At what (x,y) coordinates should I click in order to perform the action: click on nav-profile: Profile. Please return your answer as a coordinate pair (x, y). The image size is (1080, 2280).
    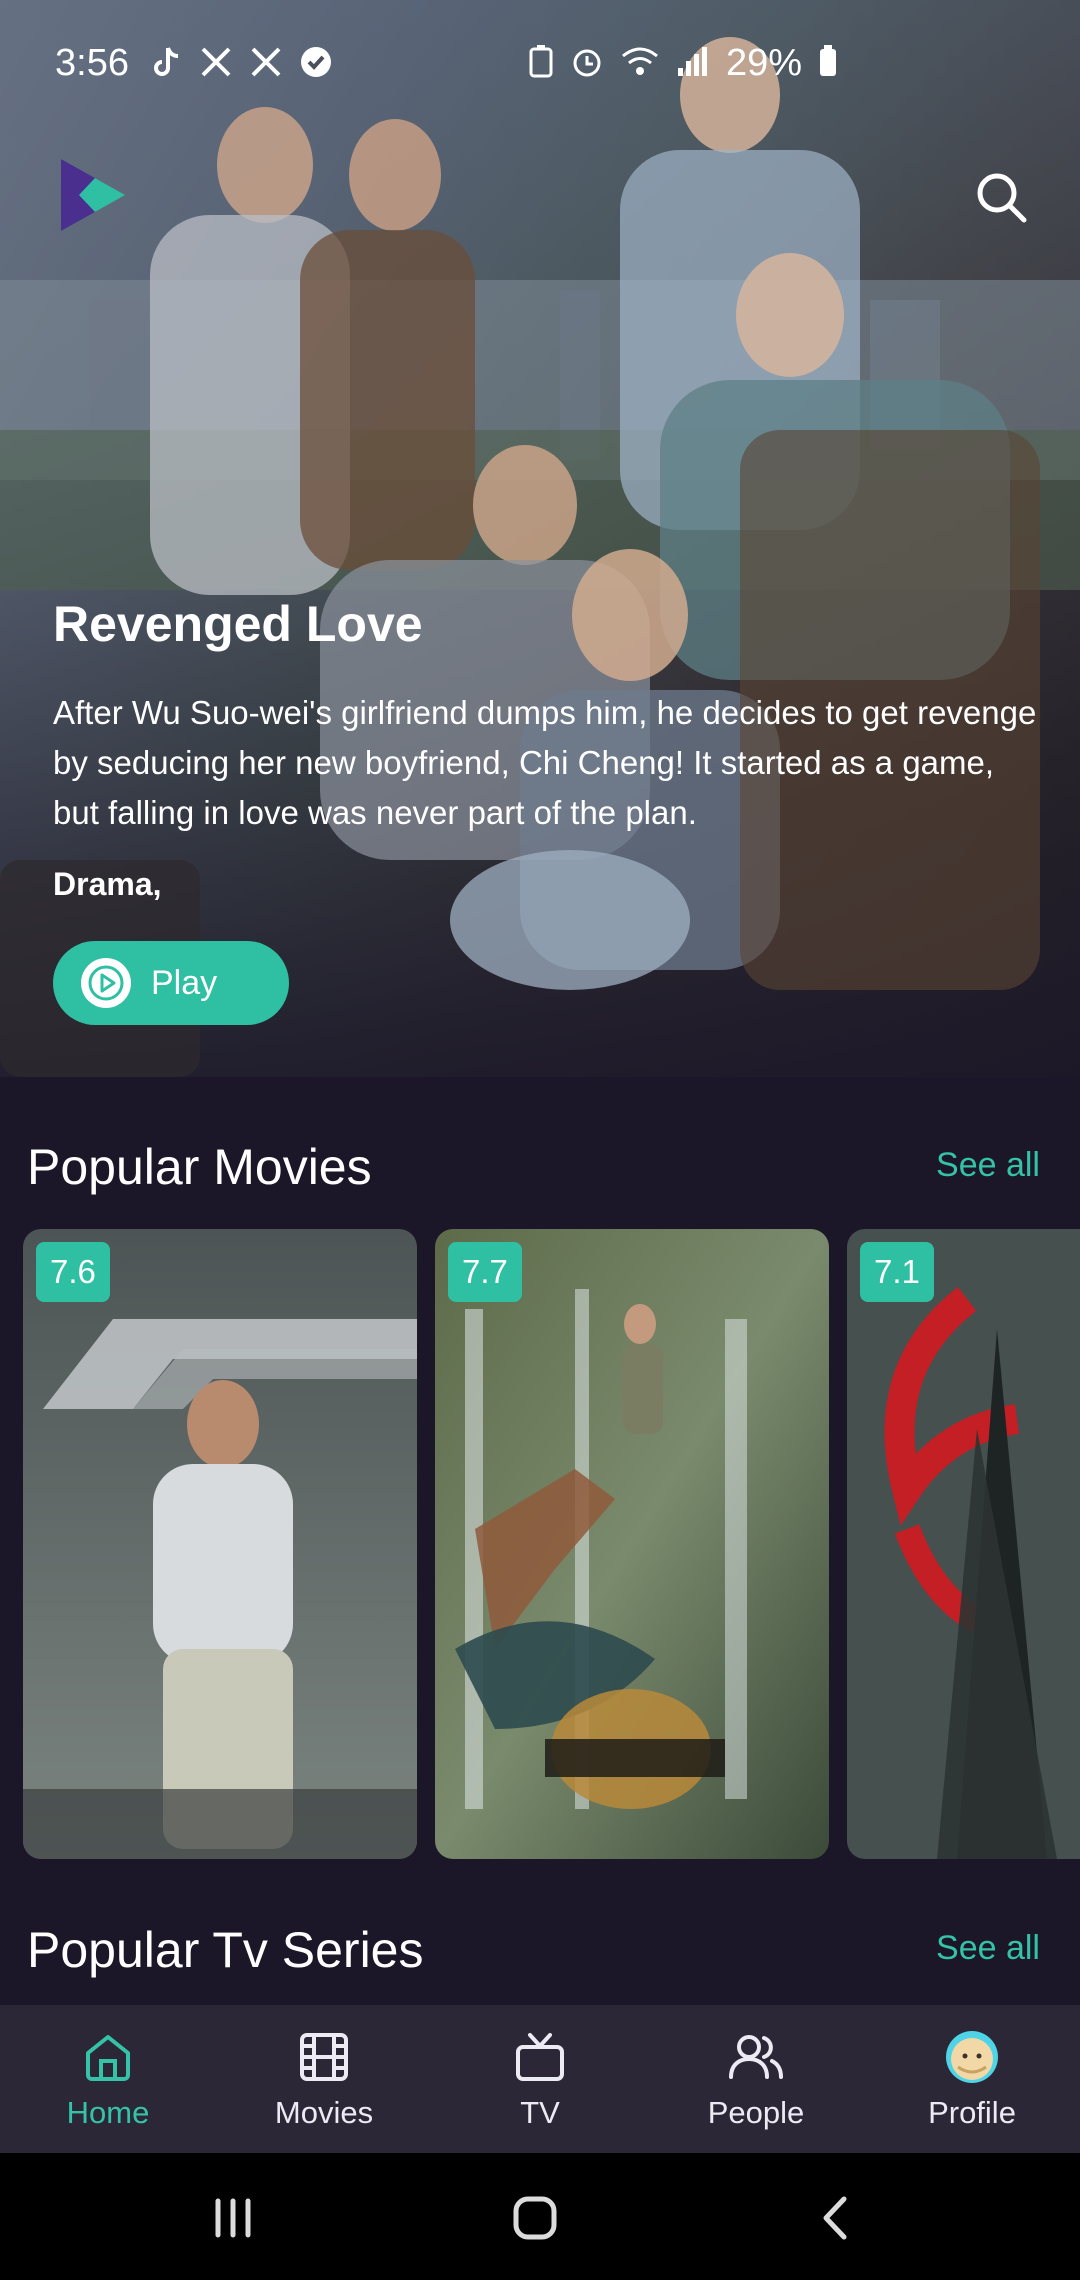
    Looking at the image, I should click on (972, 2079).